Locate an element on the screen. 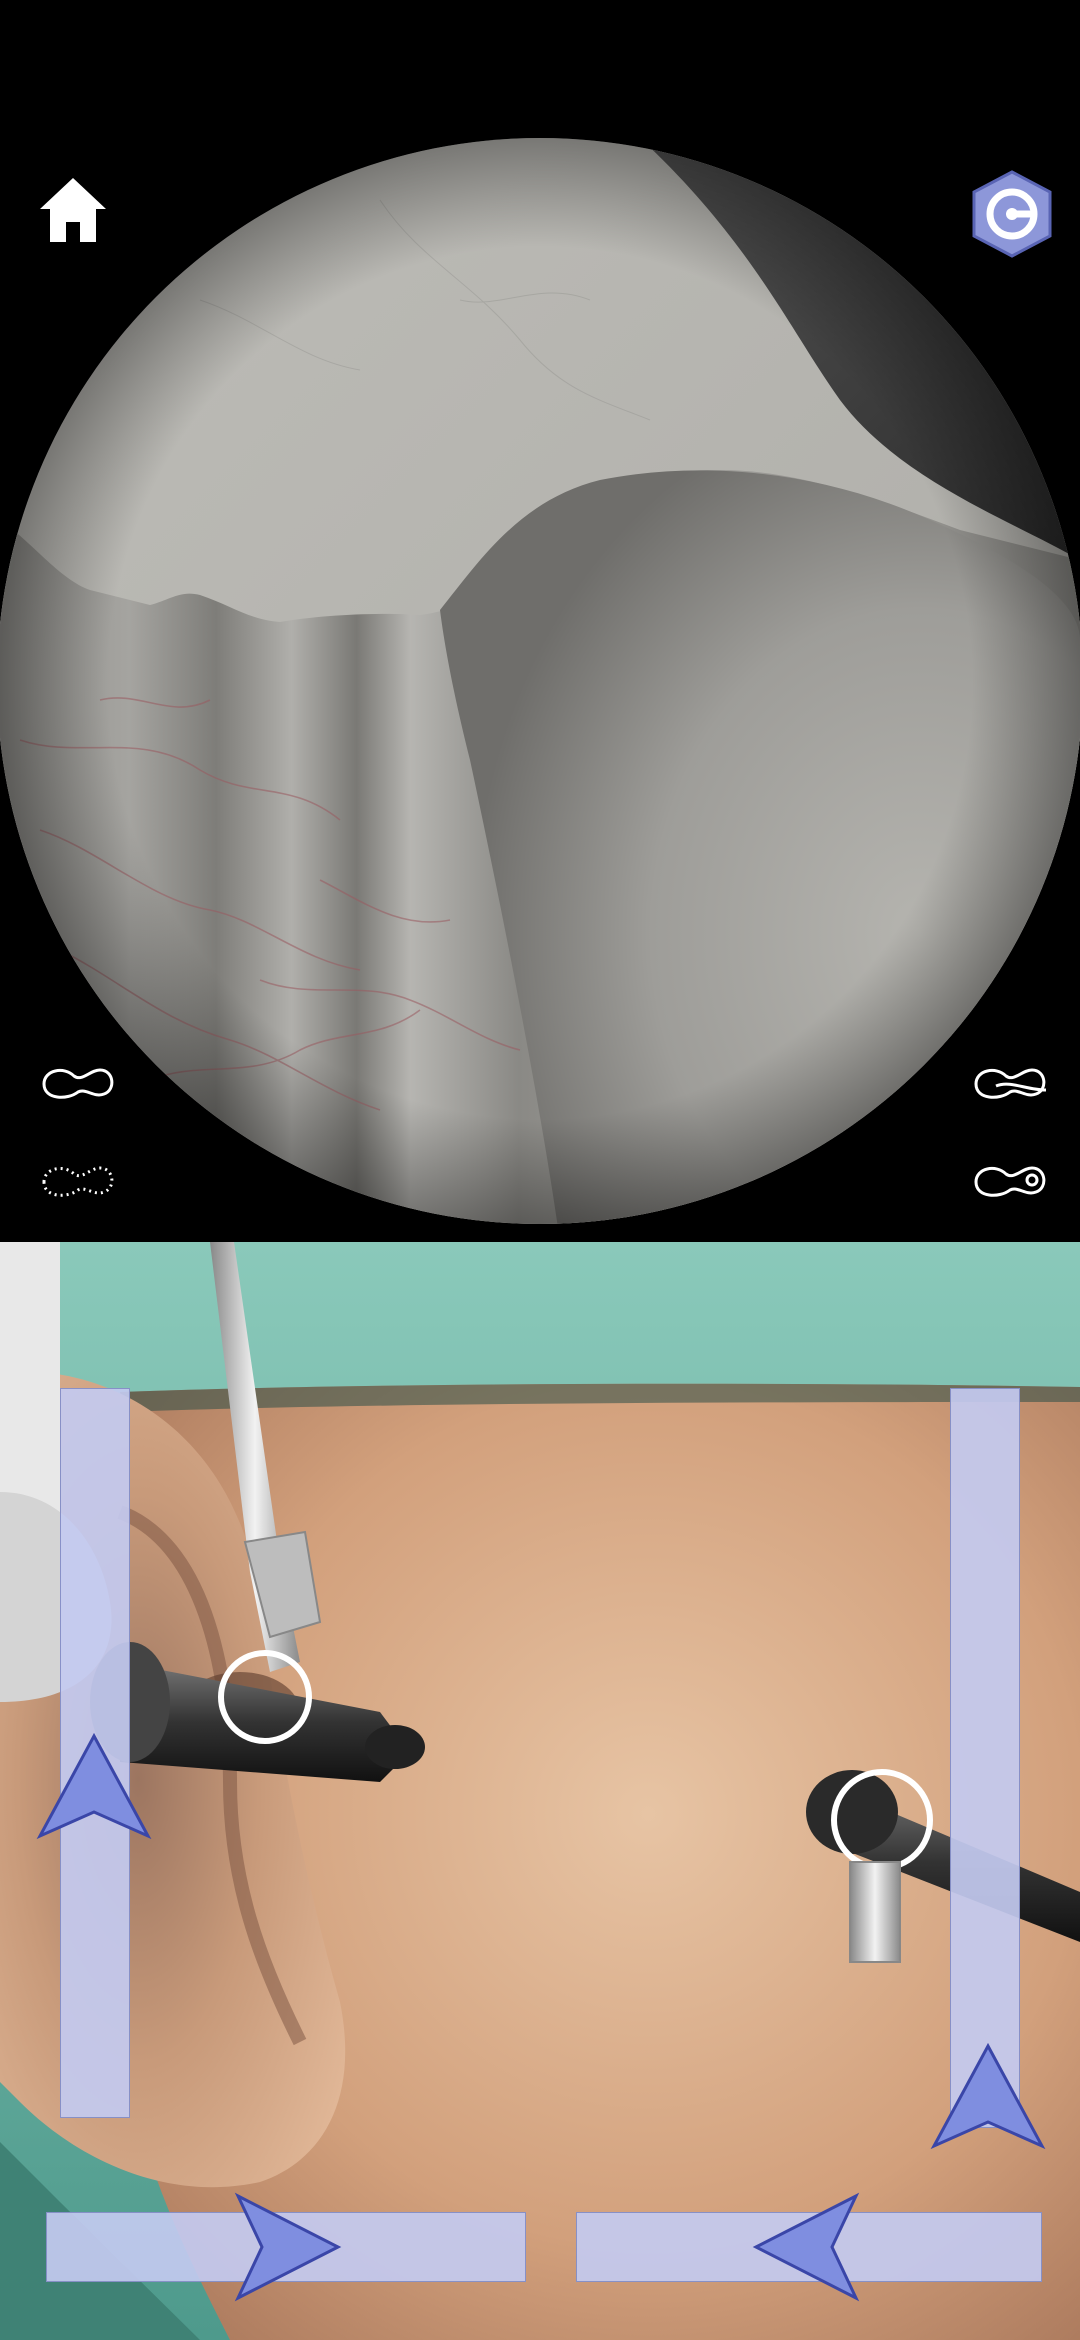  left-horizontal-slider is located at coordinates (286, 2247).